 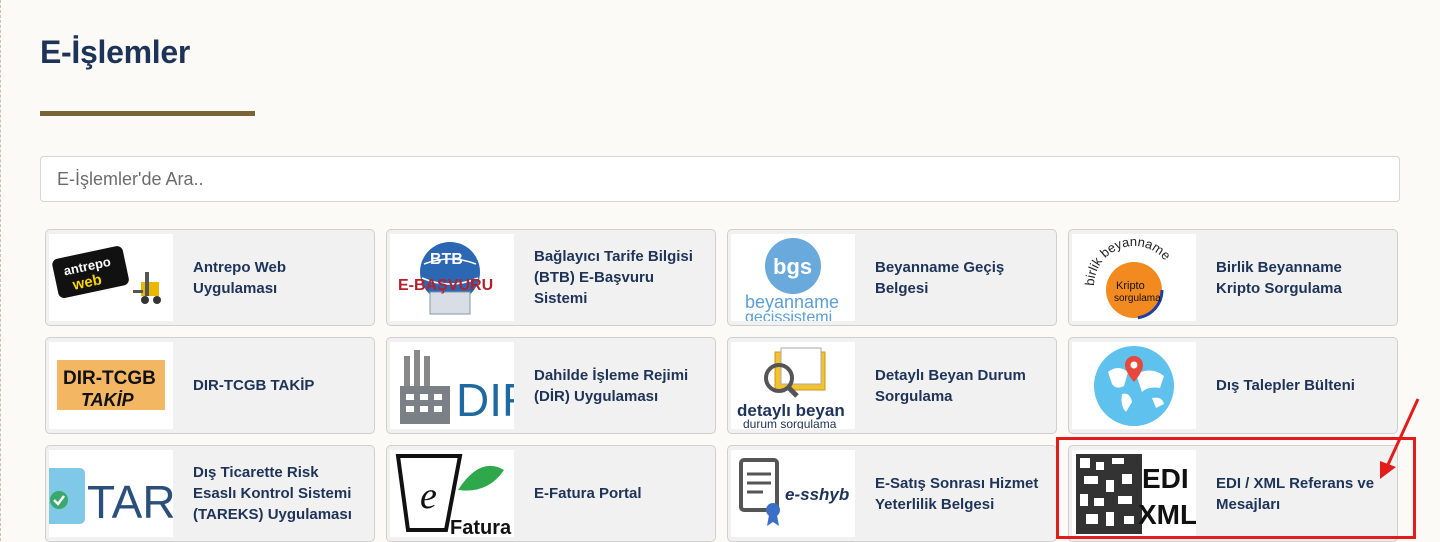 What do you see at coordinates (445, 285) in the screenshot?
I see `svg-text: E-BAŞVURU` at bounding box center [445, 285].